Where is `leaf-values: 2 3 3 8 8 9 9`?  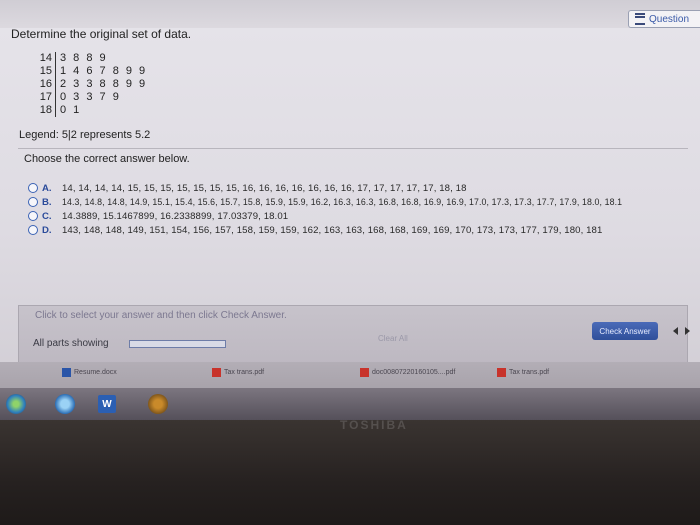
leaf-values: 2 3 3 8 8 9 9 is located at coordinates (104, 84).